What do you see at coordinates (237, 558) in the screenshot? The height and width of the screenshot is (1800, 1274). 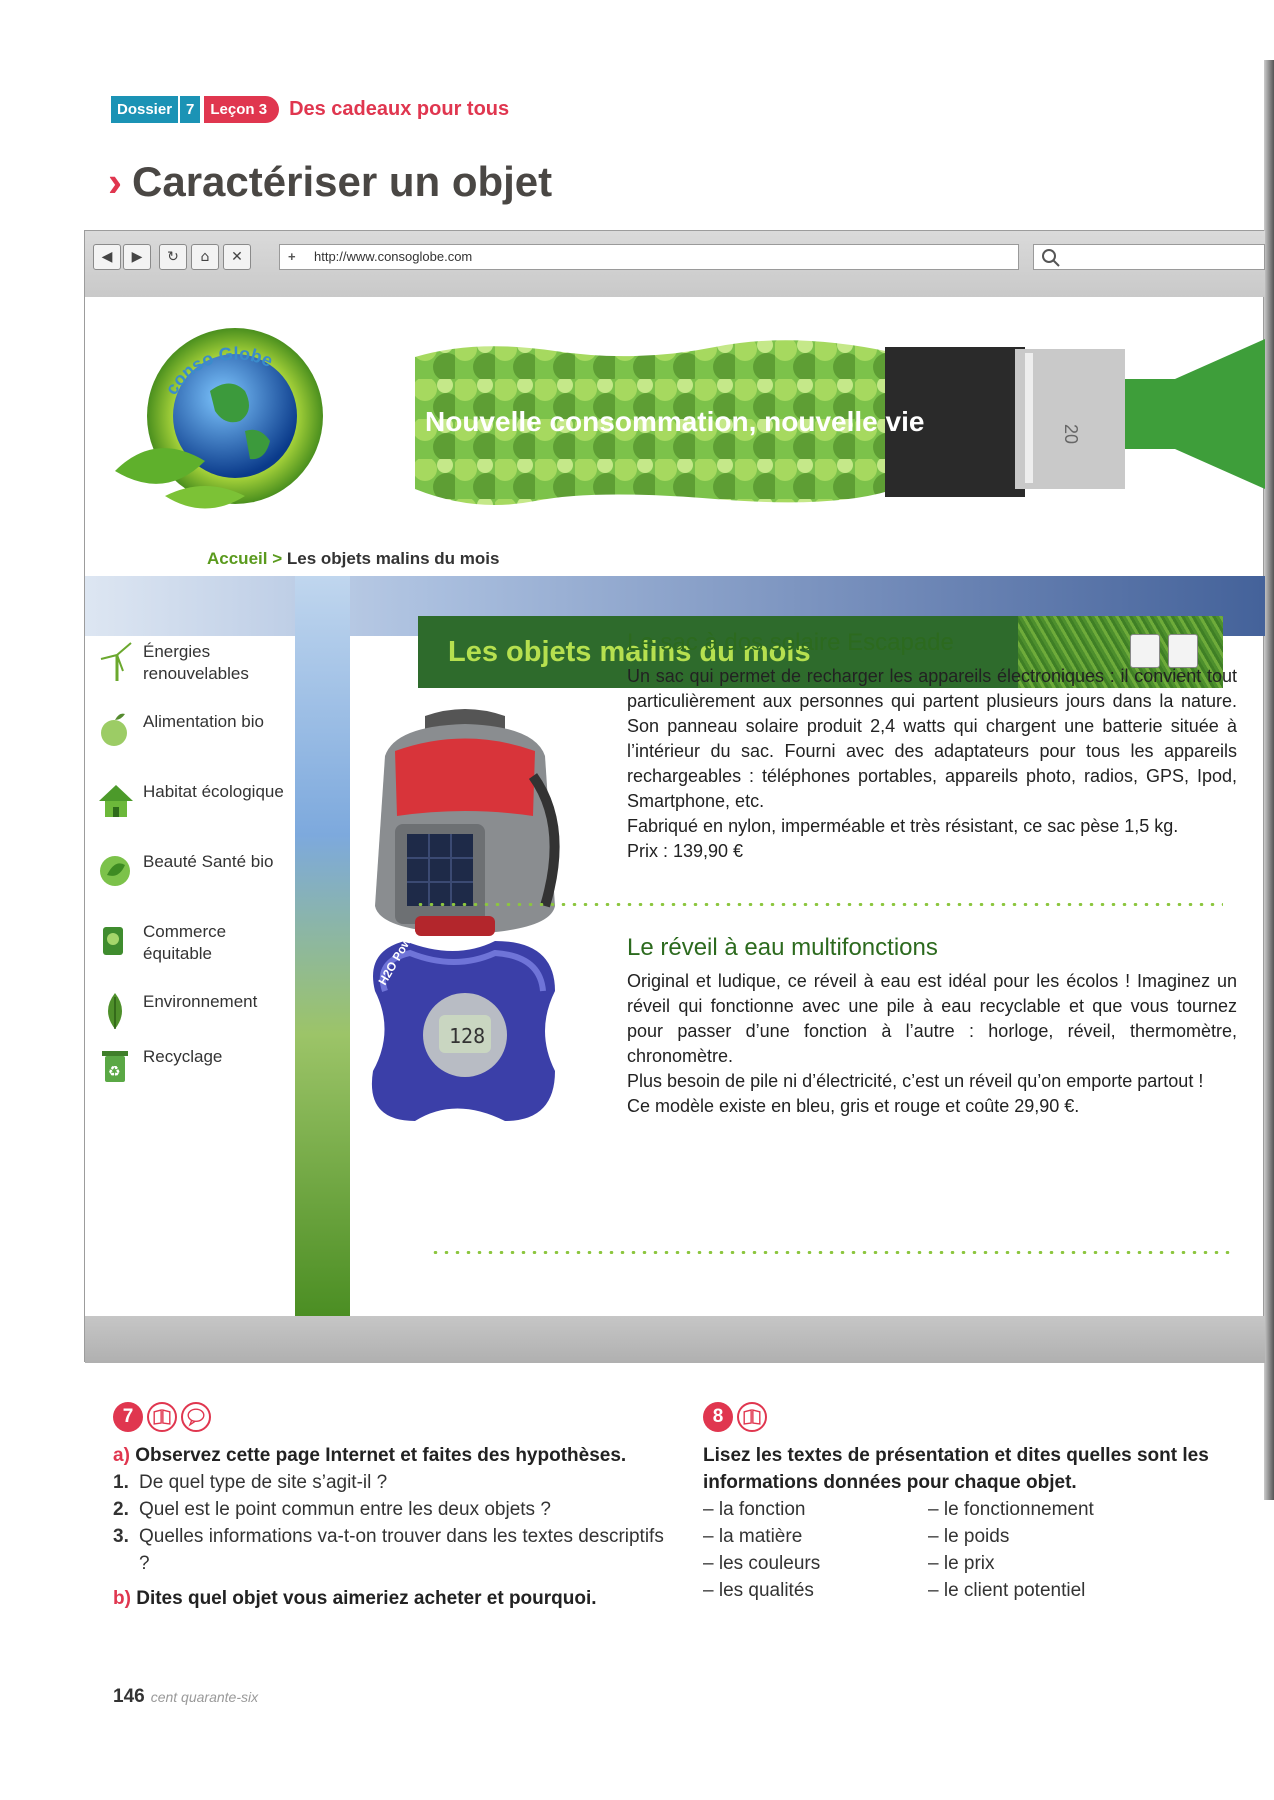 I see `breadcrumb-home: Accueil` at bounding box center [237, 558].